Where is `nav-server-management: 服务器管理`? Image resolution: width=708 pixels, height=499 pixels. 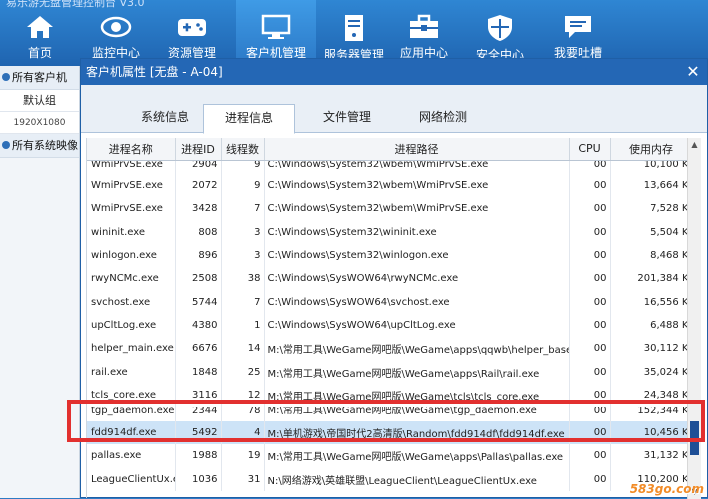
nav-server-management: 服务器管理 is located at coordinates (354, 33).